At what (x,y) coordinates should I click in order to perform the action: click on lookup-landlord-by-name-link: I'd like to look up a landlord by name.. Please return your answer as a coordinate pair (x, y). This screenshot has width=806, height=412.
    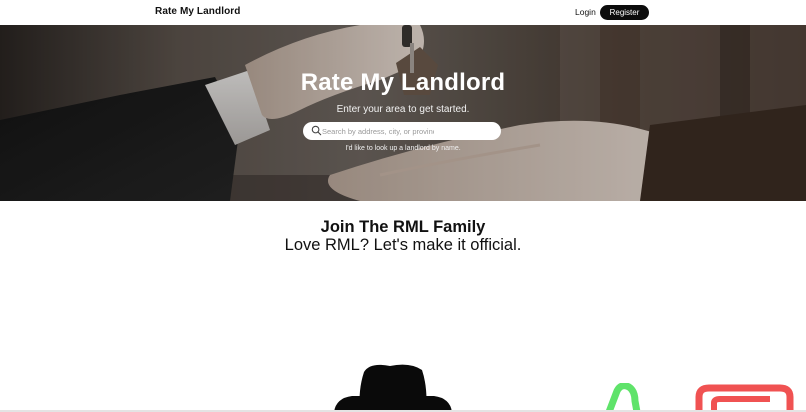
    Looking at the image, I should click on (403, 148).